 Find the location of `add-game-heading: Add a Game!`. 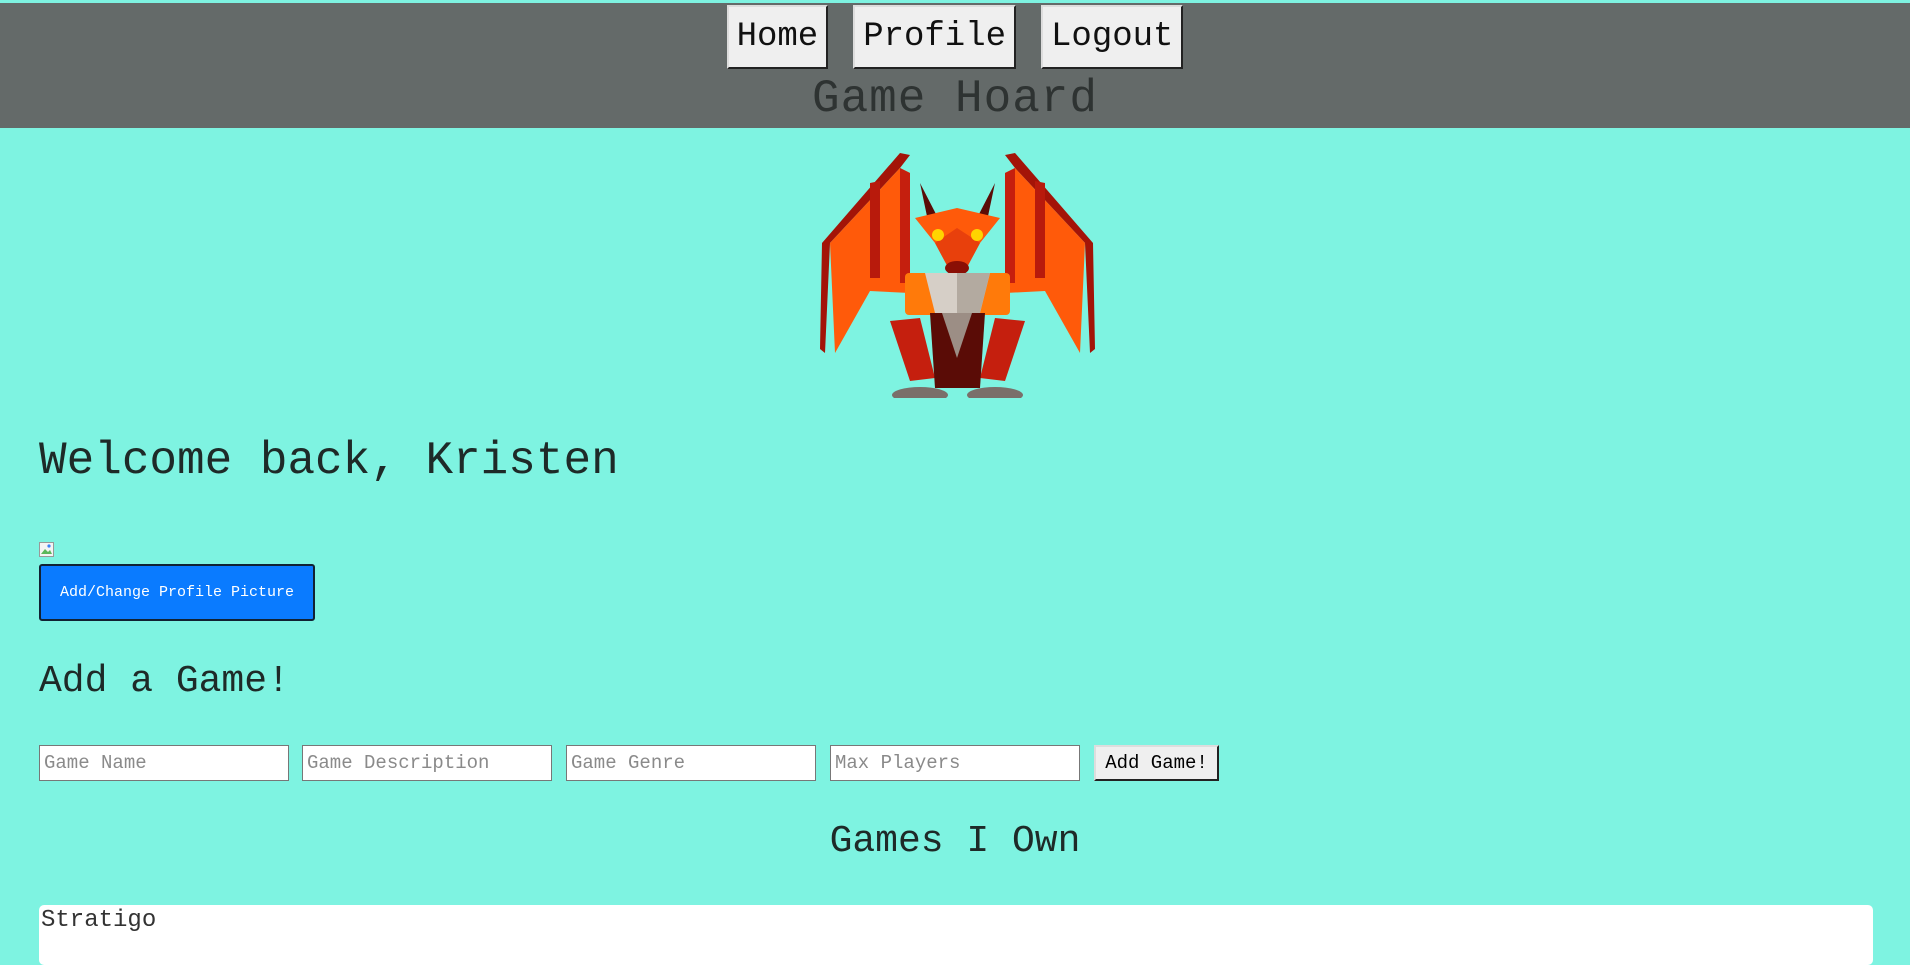

add-game-heading: Add a Game! is located at coordinates (164, 681).